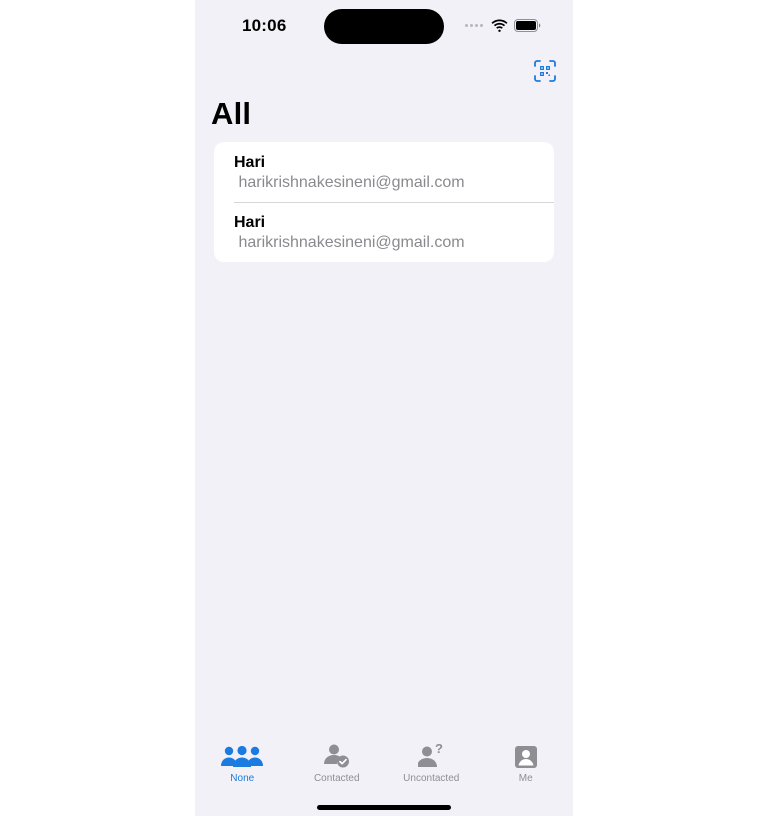 This screenshot has height=816, width=774. I want to click on qr-scan-button, so click(545, 71).